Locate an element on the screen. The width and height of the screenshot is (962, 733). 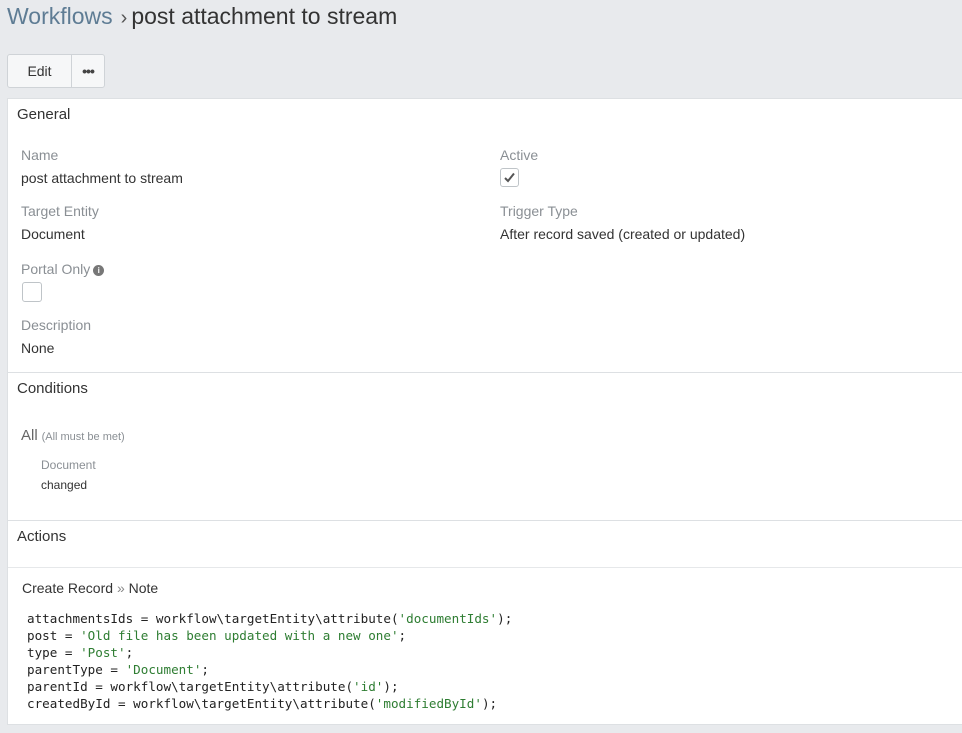
actions-heading: Actions is located at coordinates (42, 536).